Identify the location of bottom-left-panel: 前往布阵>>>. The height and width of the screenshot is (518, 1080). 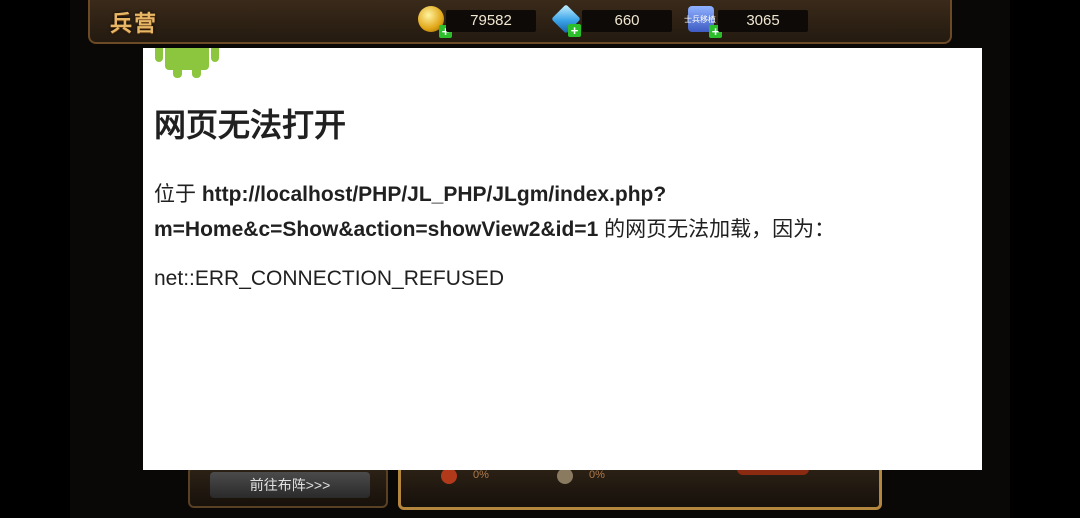
(288, 487).